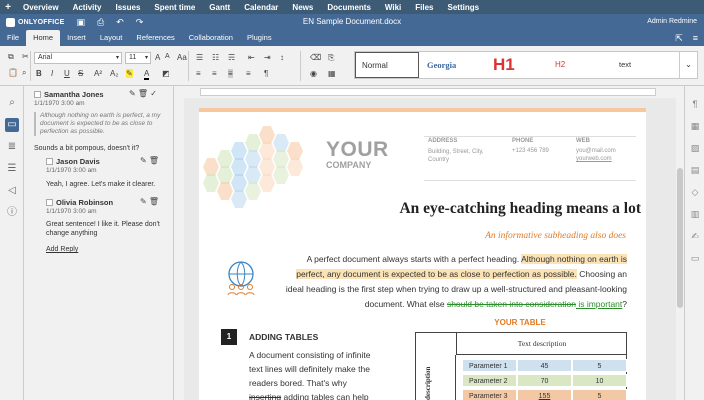  What do you see at coordinates (215, 57) in the screenshot?
I see `numbering-icon: ☷` at bounding box center [215, 57].